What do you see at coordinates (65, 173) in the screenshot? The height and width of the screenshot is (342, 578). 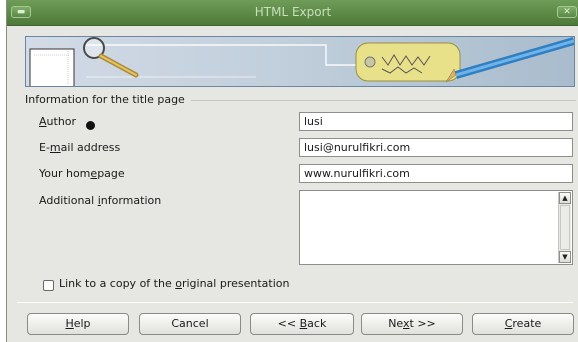 I see `homepage-label-pre: Your hom` at bounding box center [65, 173].